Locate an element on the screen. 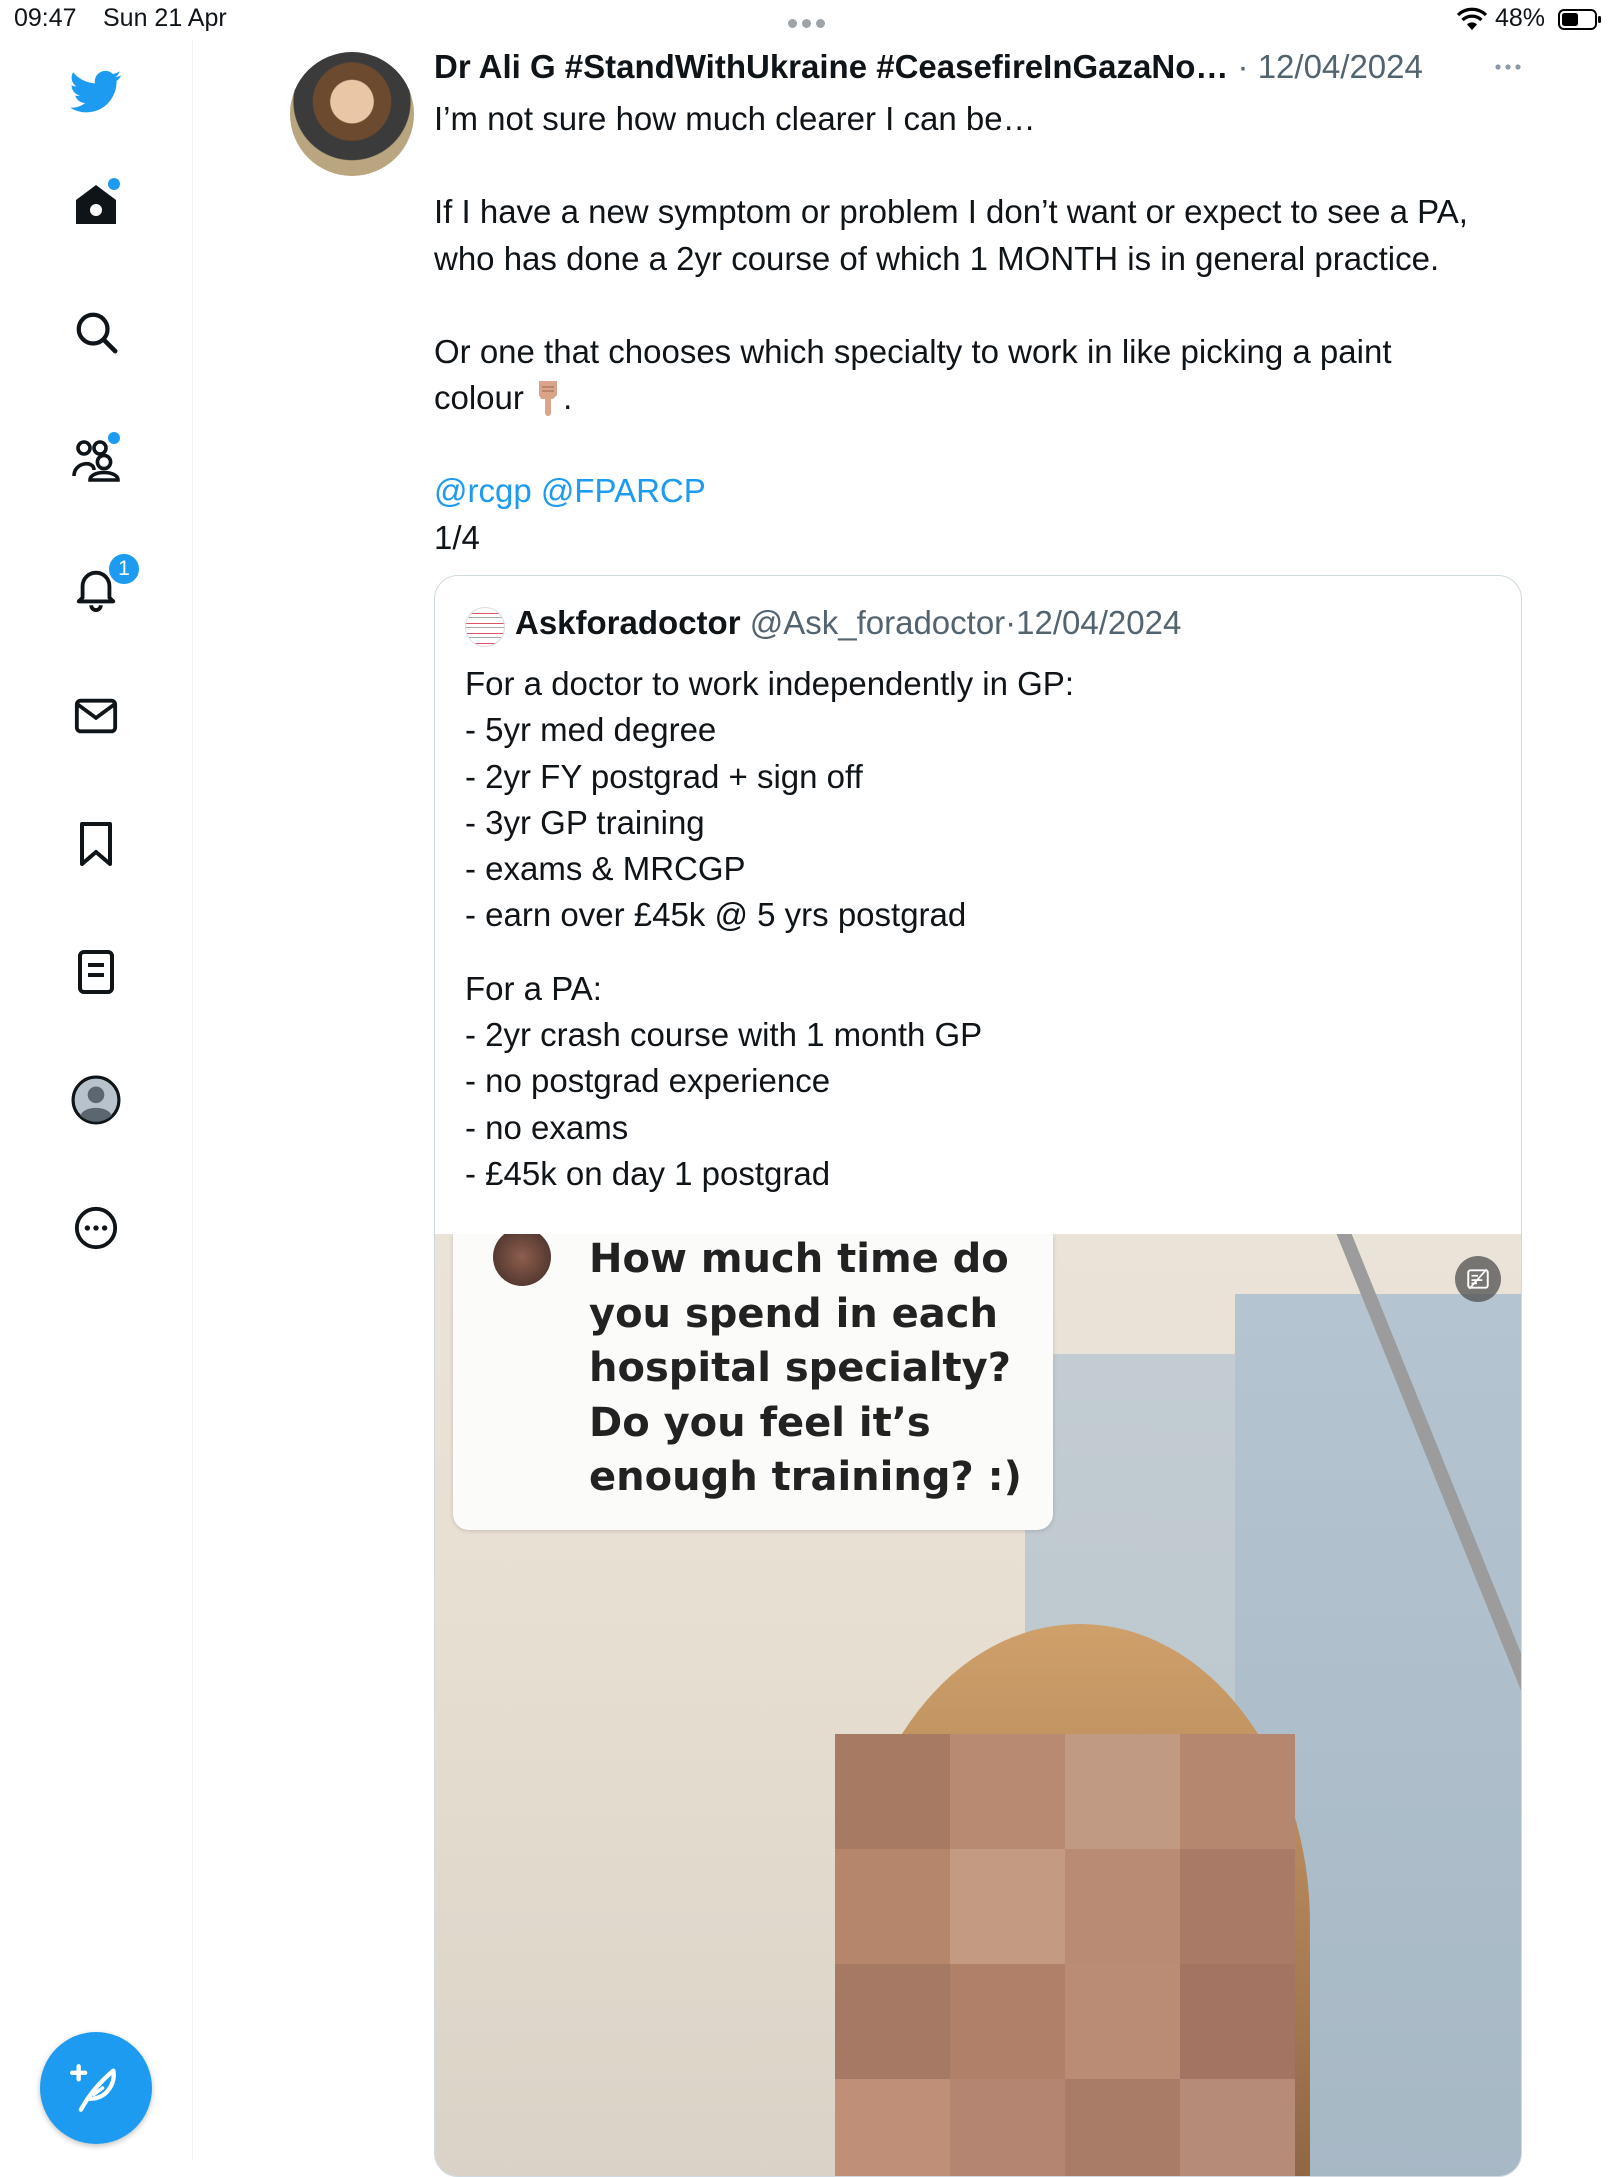  communities-new-dot is located at coordinates (114, 438).